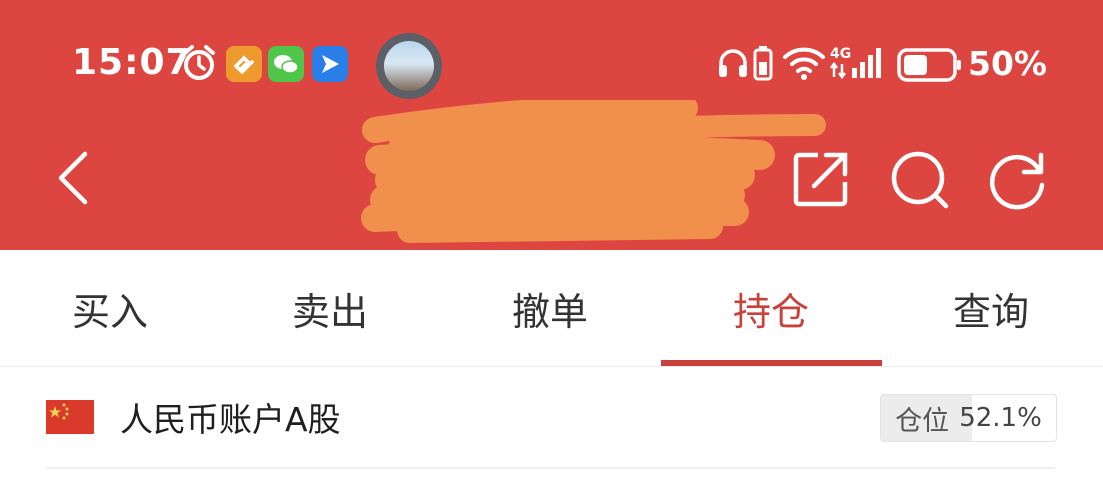 The image size is (1103, 500). Describe the element at coordinates (922, 421) in the screenshot. I see `position-label: 仓位` at that location.